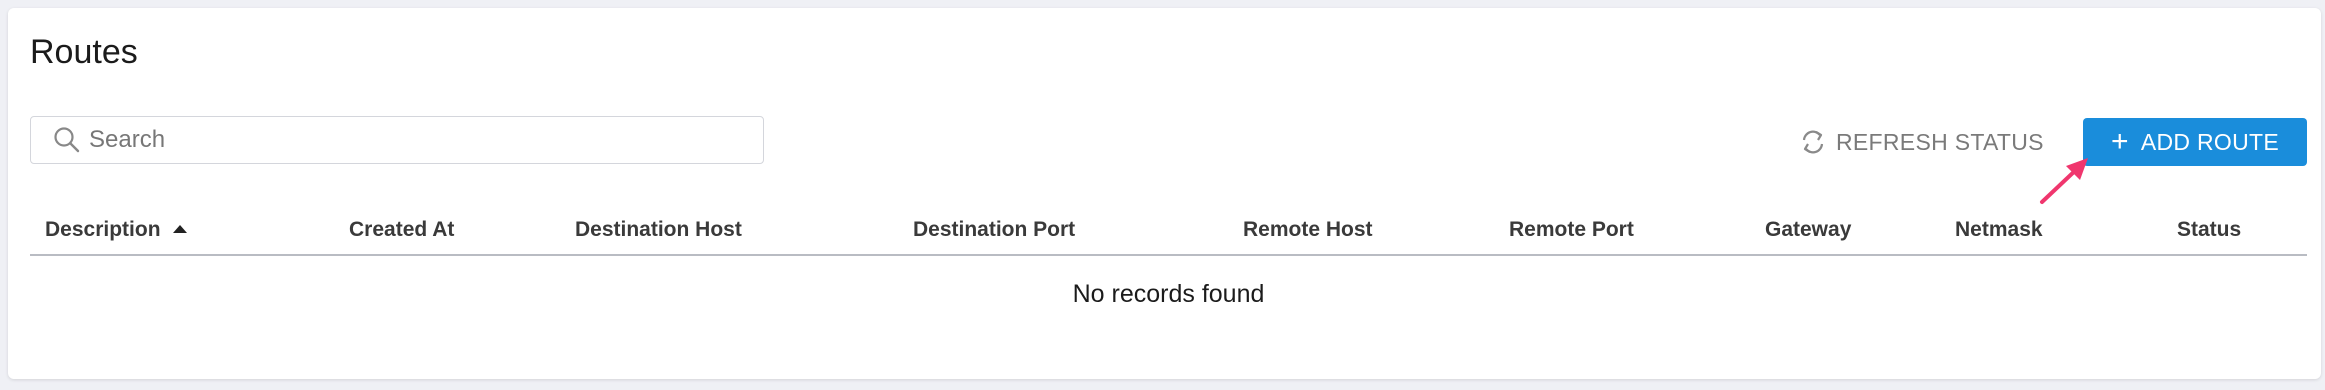 This screenshot has width=2325, height=390. Describe the element at coordinates (84, 52) in the screenshot. I see `page-title: Routes` at that location.